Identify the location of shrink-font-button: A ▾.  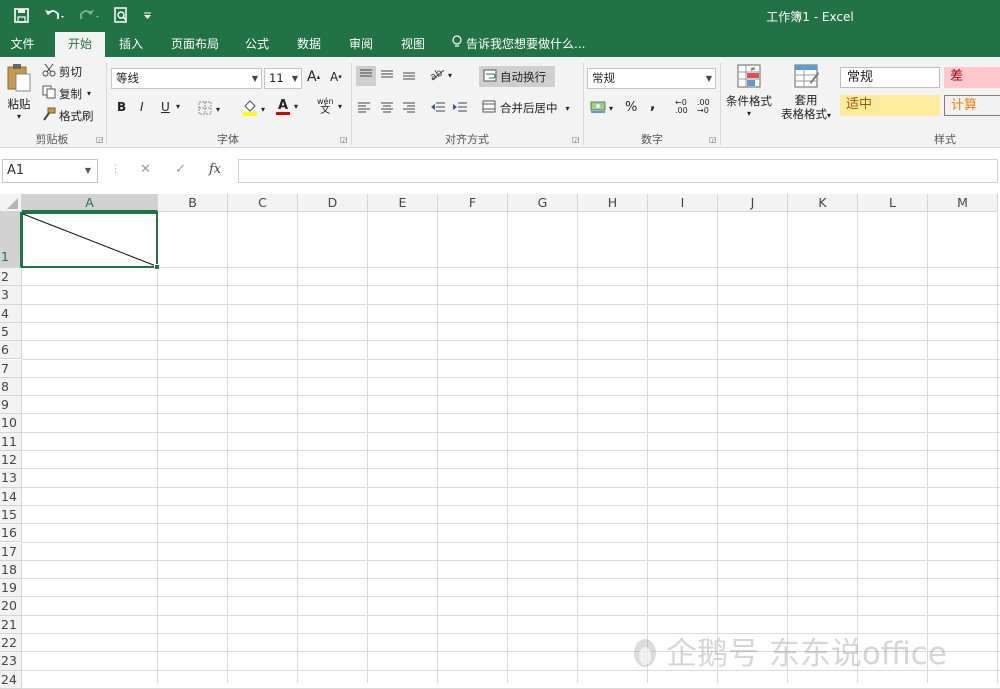
(336, 77).